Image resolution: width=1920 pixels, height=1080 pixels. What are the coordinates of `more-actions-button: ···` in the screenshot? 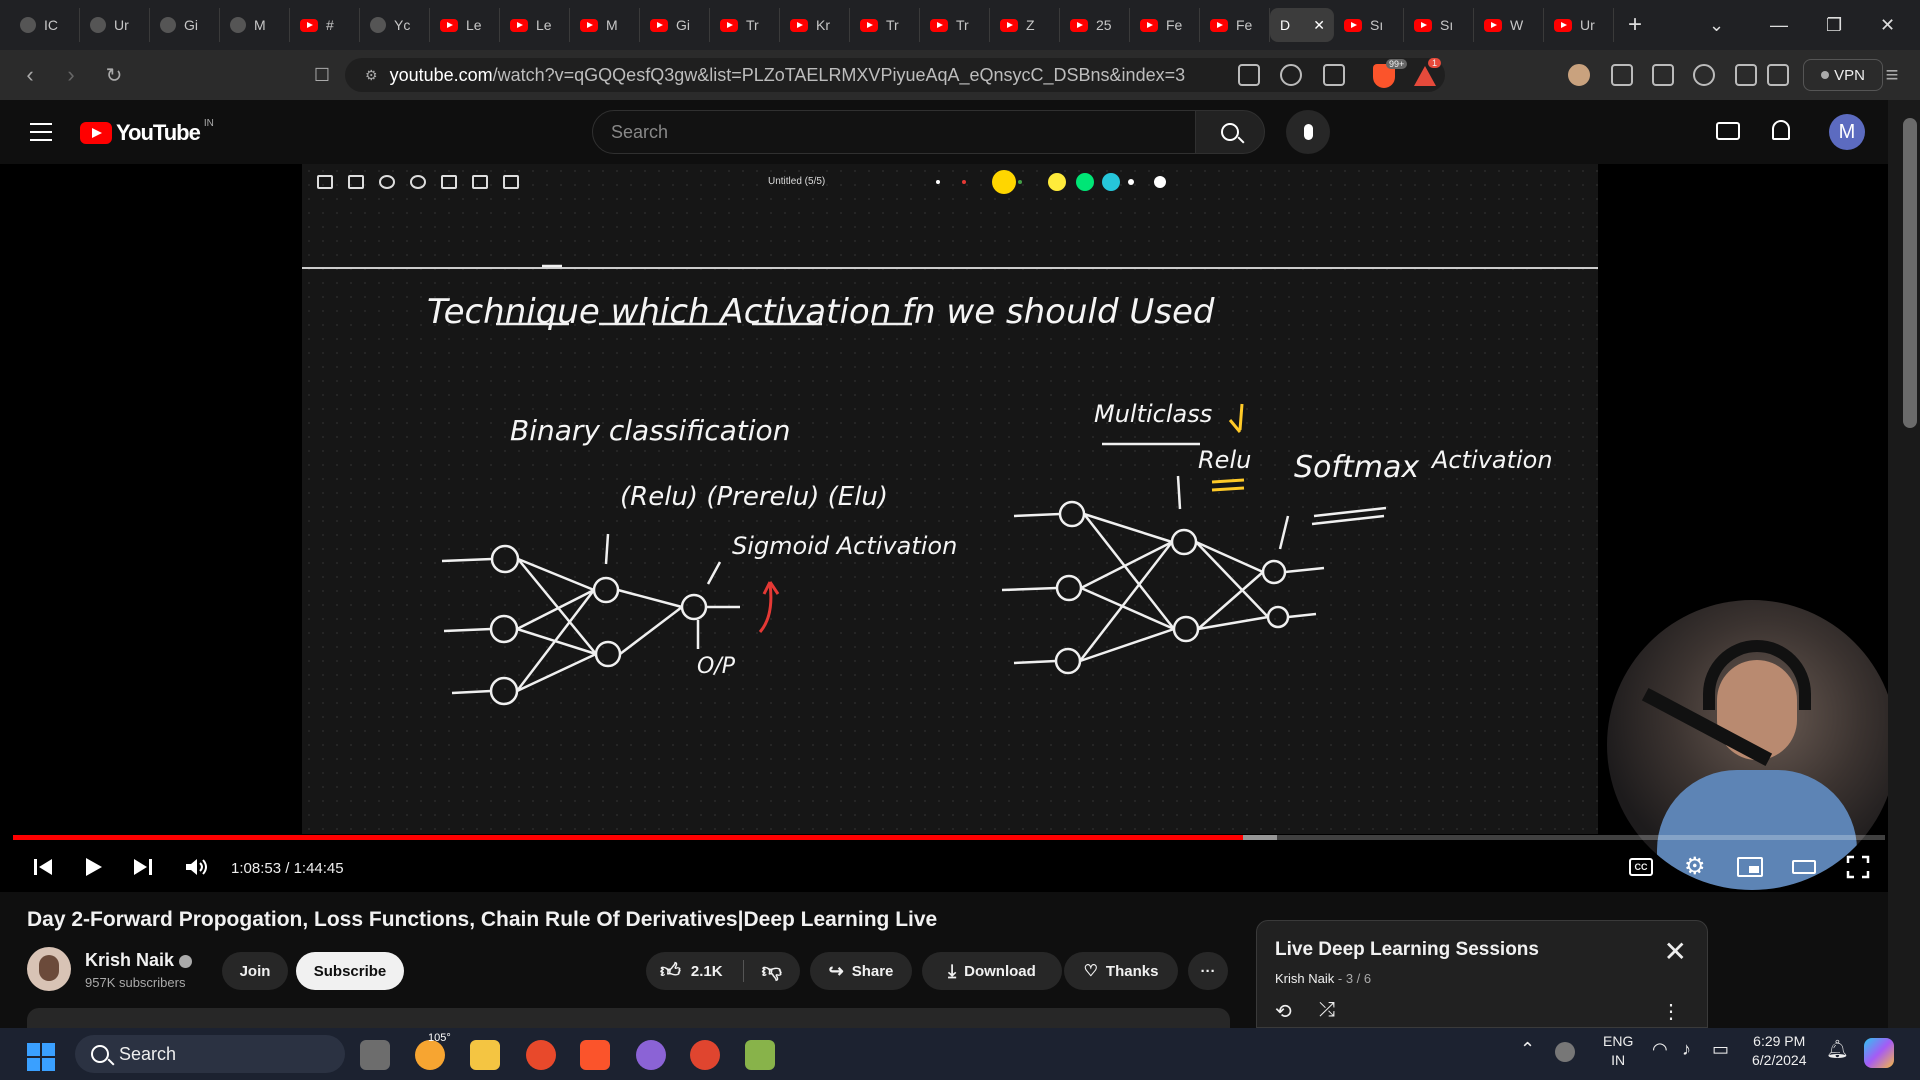 It's located at (1208, 971).